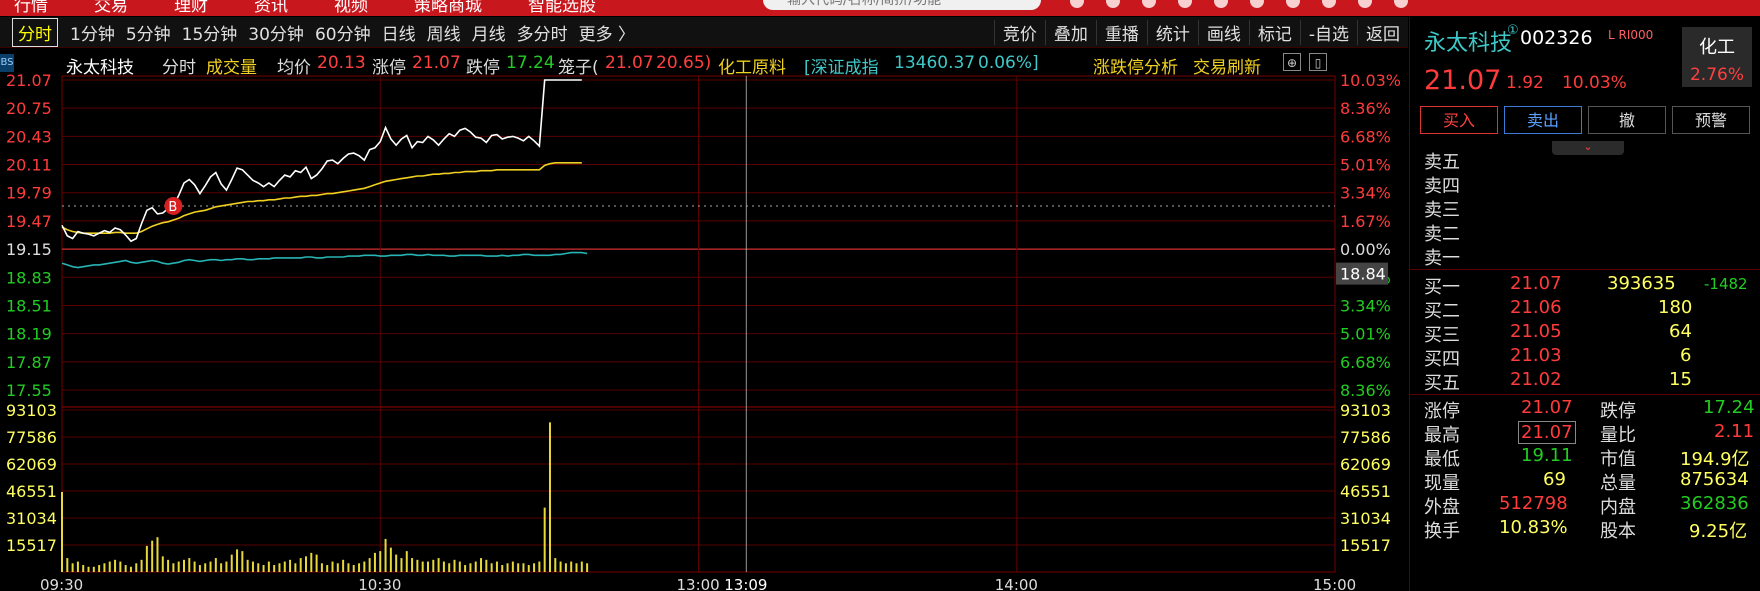 The height and width of the screenshot is (591, 1760). I want to click on tab-weekly: 周线, so click(449, 32).